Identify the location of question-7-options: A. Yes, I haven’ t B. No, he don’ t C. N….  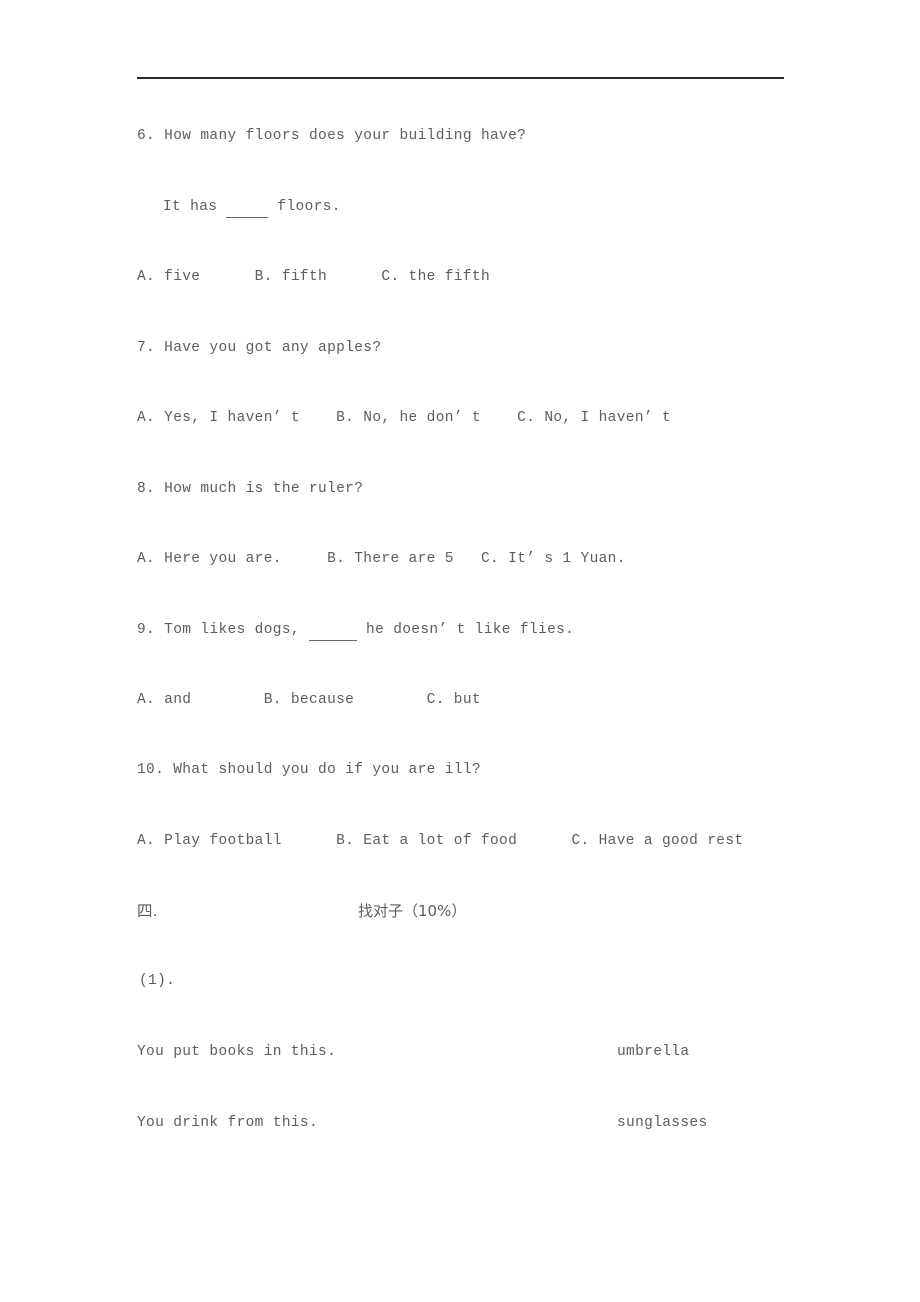
(404, 418).